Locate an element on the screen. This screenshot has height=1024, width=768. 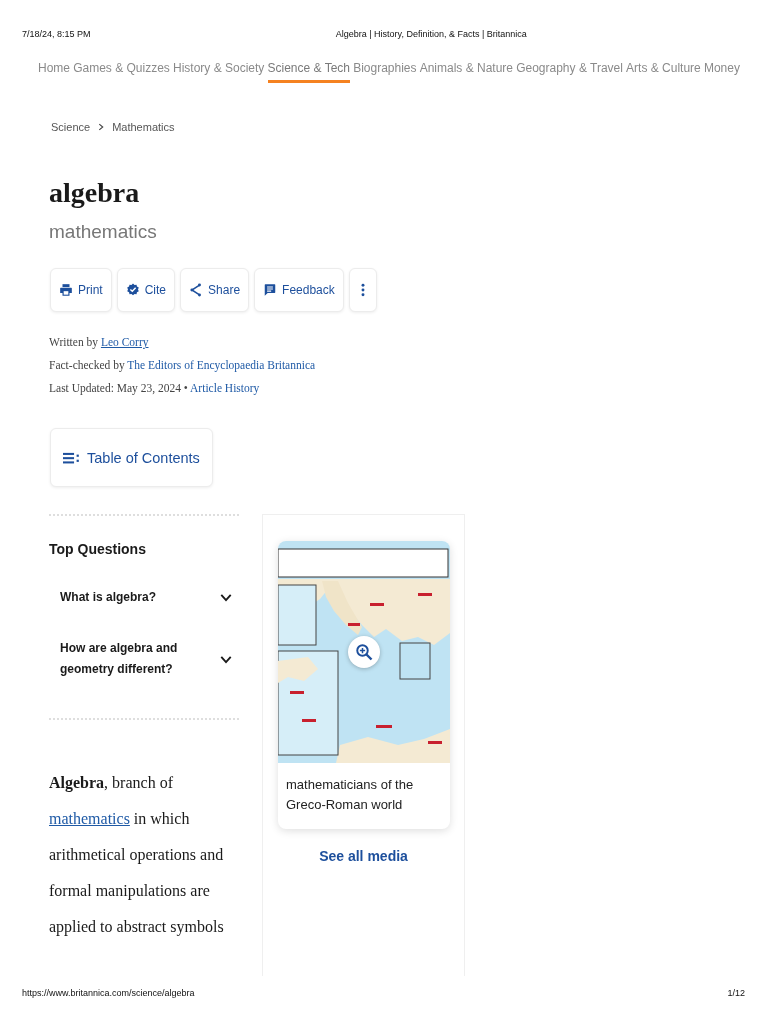
share-button: Share is located at coordinates (215, 290).